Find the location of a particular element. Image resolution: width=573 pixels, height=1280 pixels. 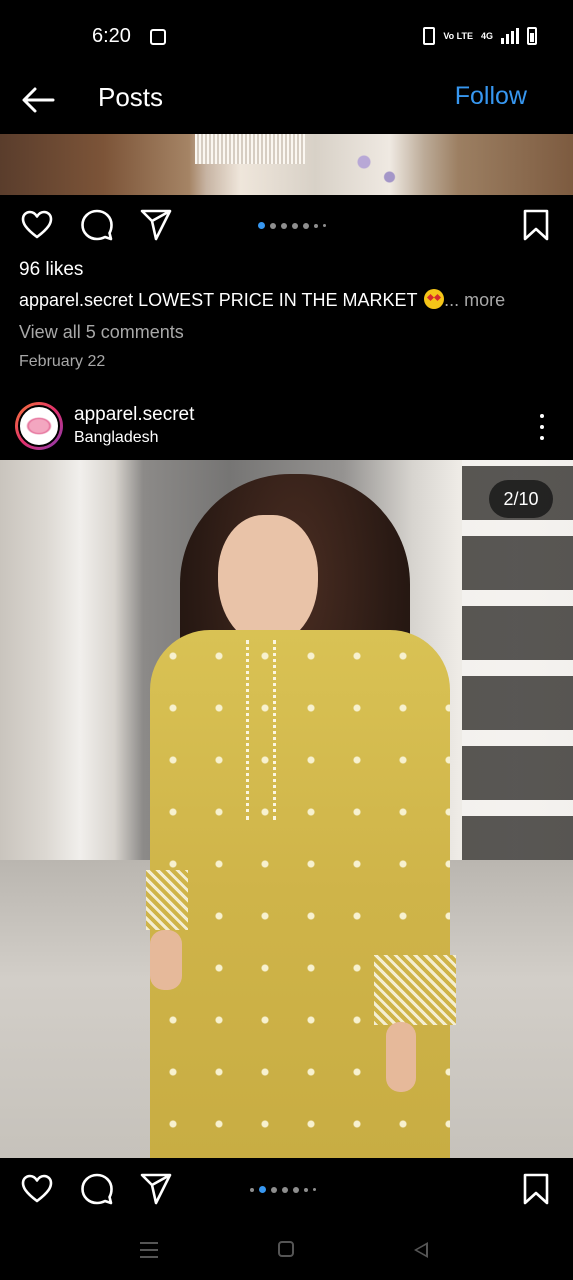

recent-apps-icon is located at coordinates (149, 1250).